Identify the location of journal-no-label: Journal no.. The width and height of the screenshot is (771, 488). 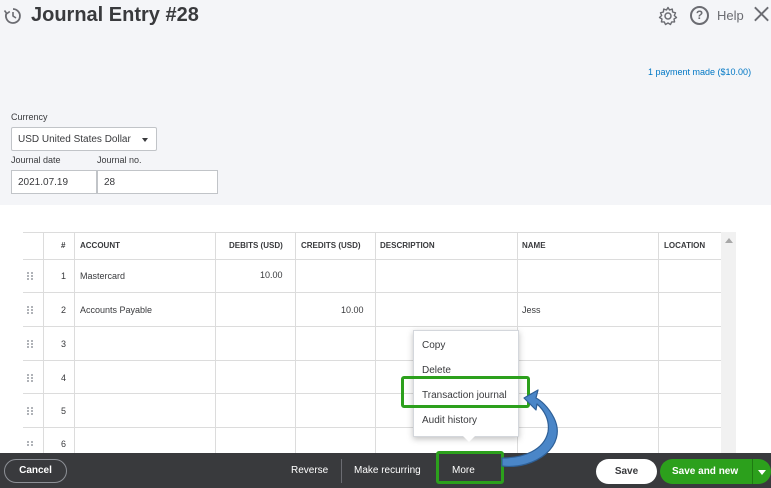
(119, 160).